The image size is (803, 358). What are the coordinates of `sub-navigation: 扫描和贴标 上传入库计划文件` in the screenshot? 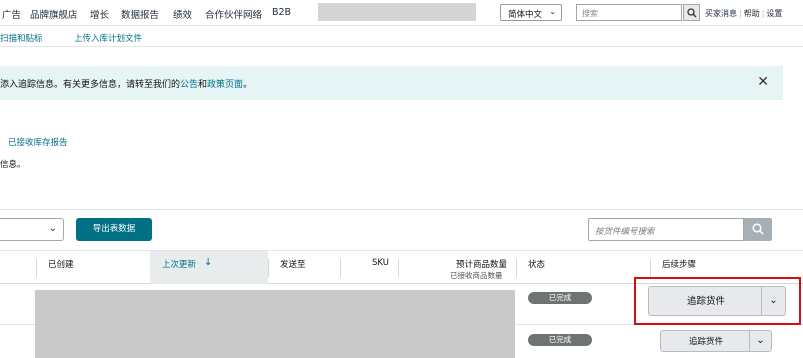 It's located at (401, 37).